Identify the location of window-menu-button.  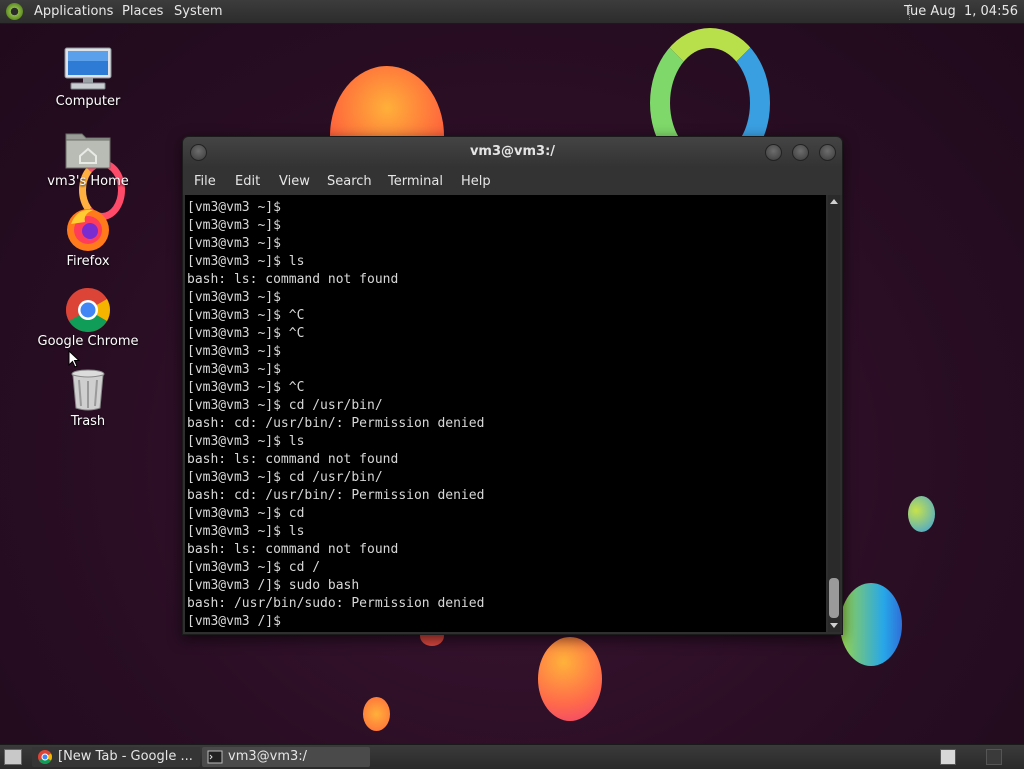
(198, 152).